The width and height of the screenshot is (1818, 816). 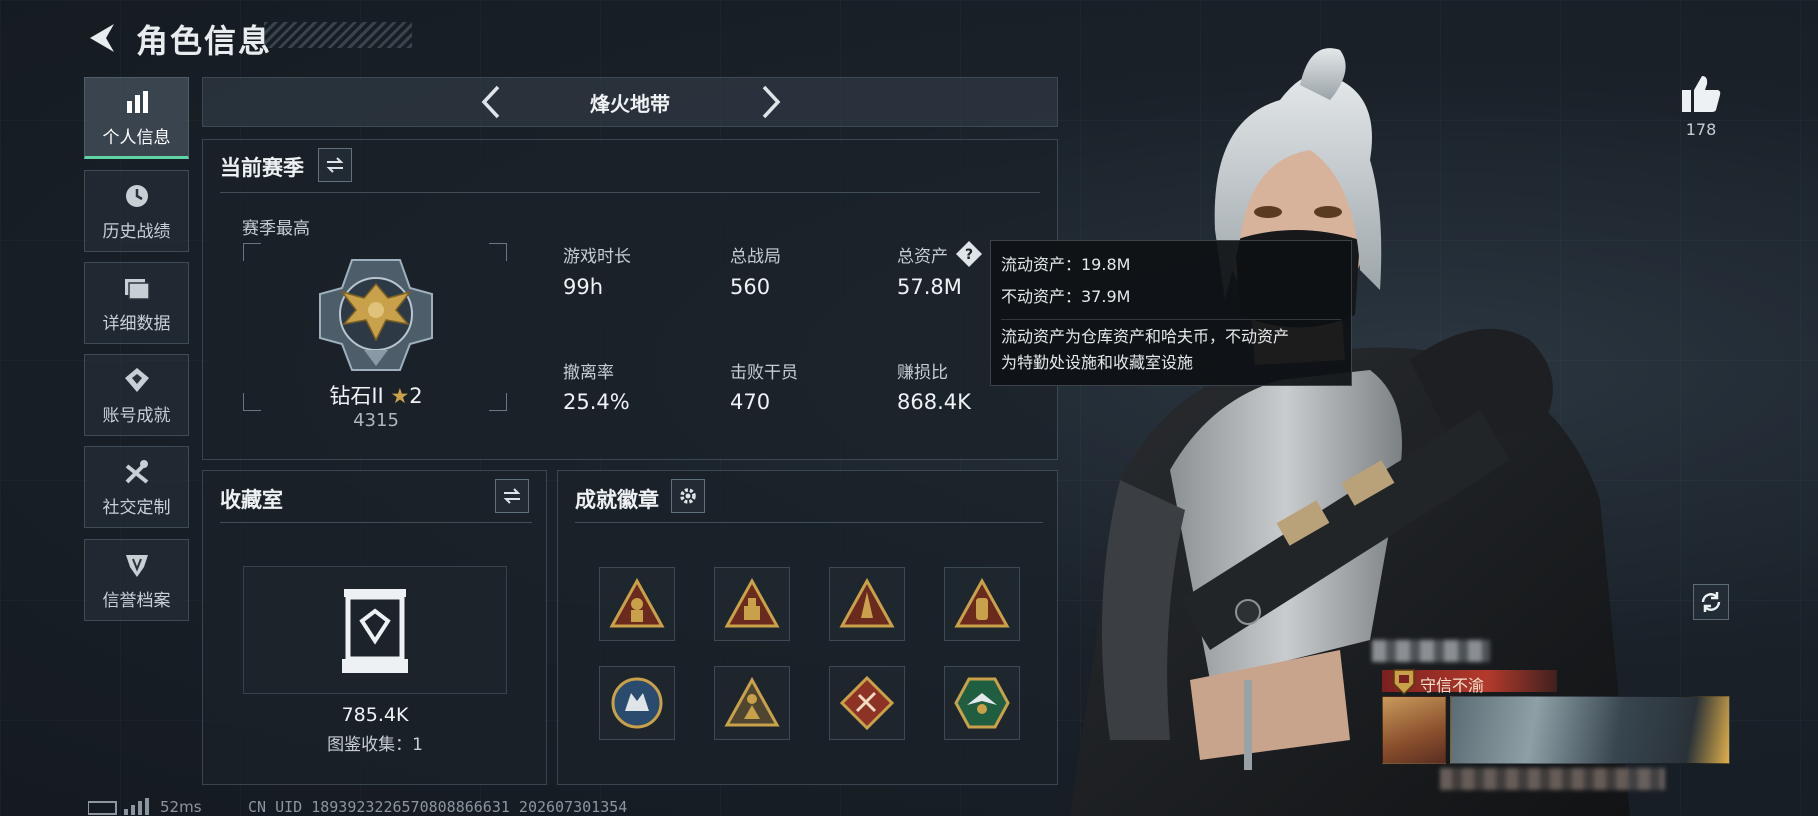 What do you see at coordinates (583, 287) in the screenshot?
I see `stat-value: 99h` at bounding box center [583, 287].